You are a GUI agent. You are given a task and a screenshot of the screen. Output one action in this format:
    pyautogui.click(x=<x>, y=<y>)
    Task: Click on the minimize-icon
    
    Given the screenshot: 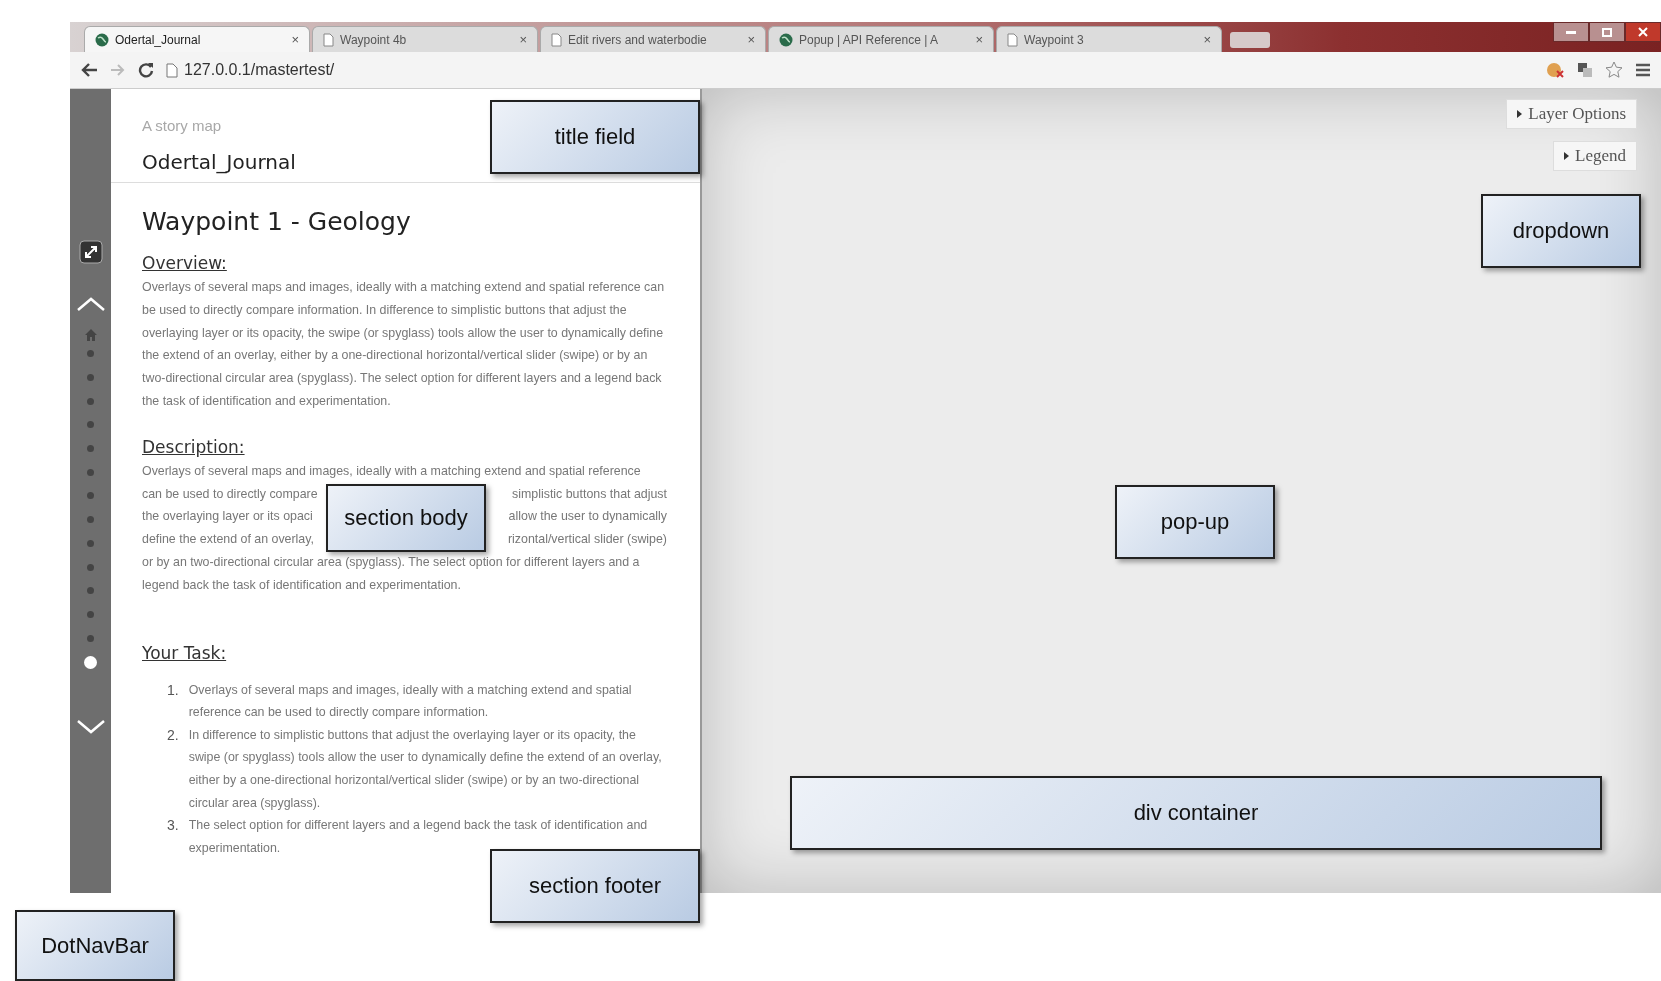 What is the action you would take?
    pyautogui.click(x=1571, y=32)
    